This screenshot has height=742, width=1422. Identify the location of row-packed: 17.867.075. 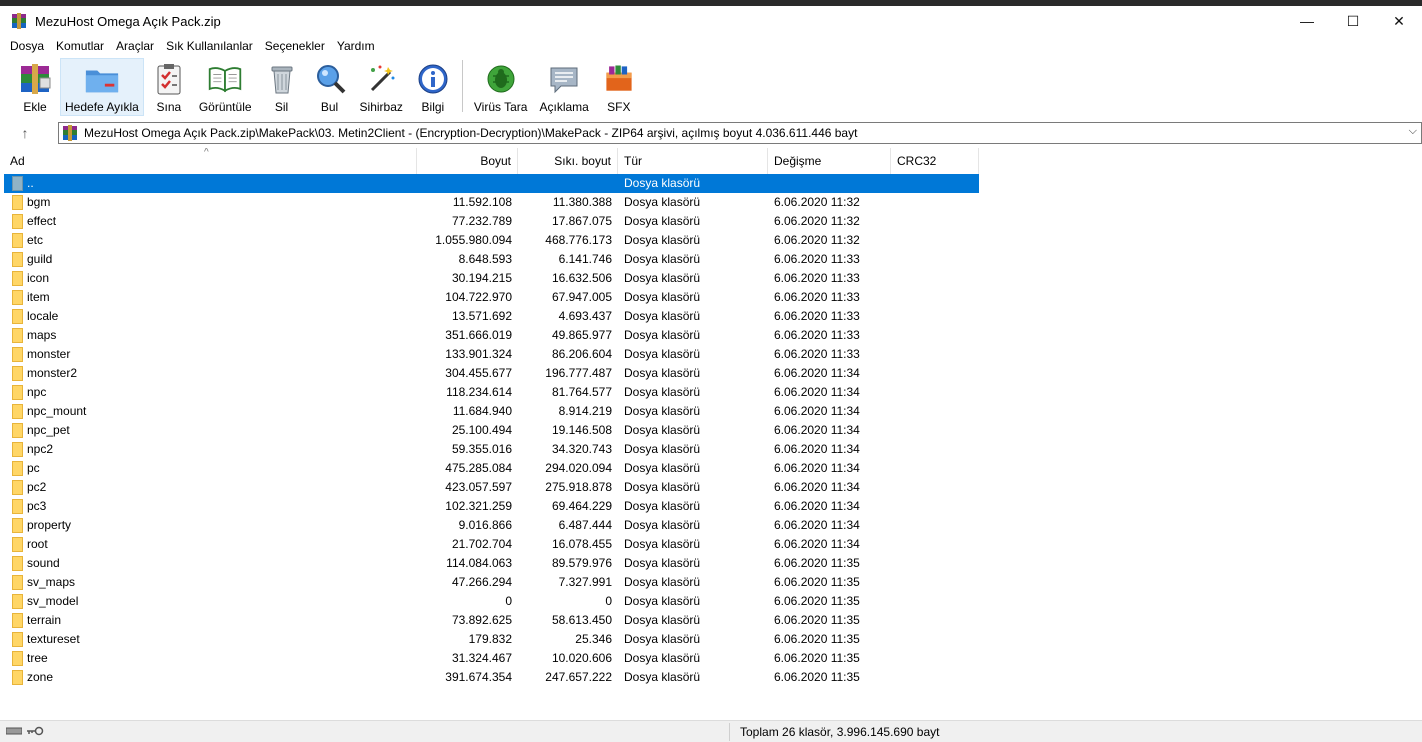
(581, 221).